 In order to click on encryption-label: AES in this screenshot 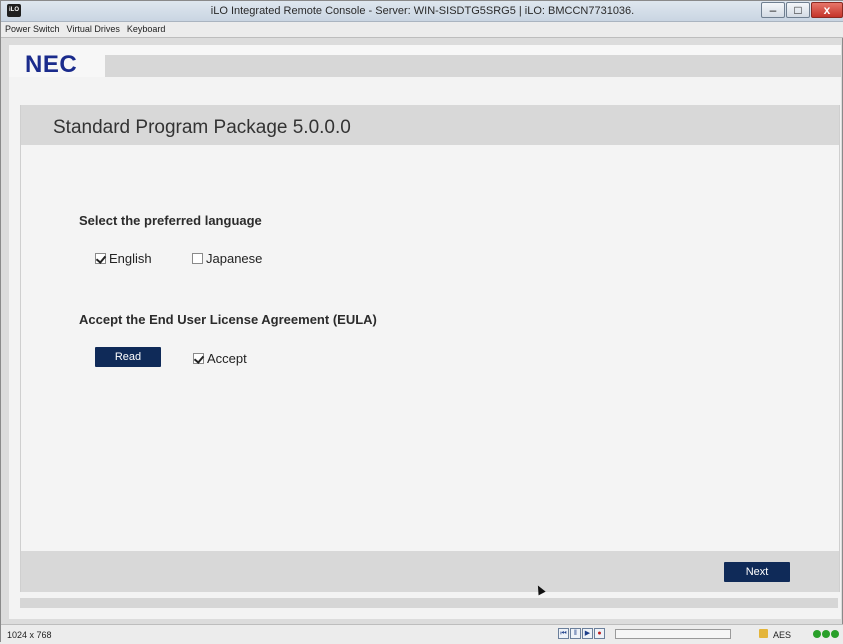, I will do `click(782, 635)`.